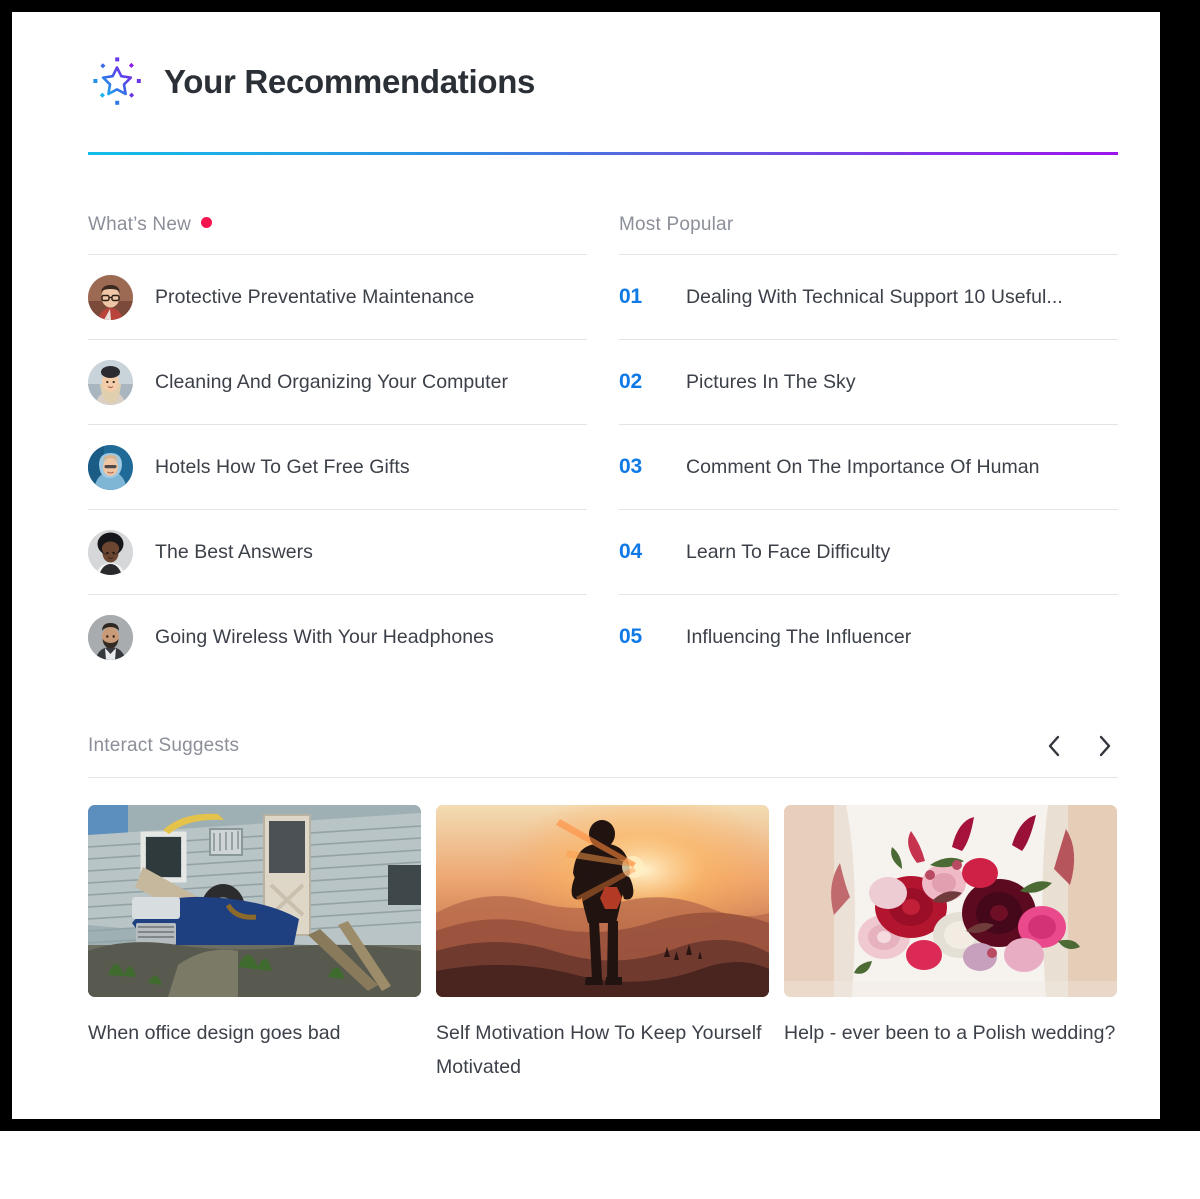 The height and width of the screenshot is (1199, 1200). Describe the element at coordinates (630, 381) in the screenshot. I see `rank-number: 02` at that location.